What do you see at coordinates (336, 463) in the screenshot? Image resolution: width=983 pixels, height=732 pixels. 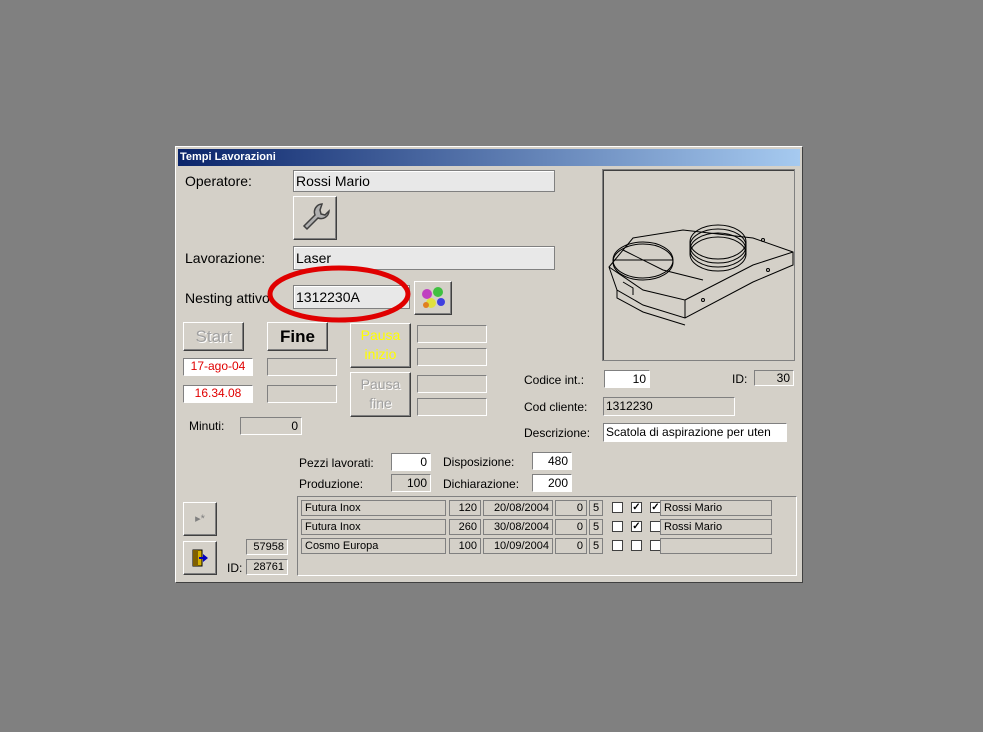 I see `pezzi-label: Pezzi lavorati:` at bounding box center [336, 463].